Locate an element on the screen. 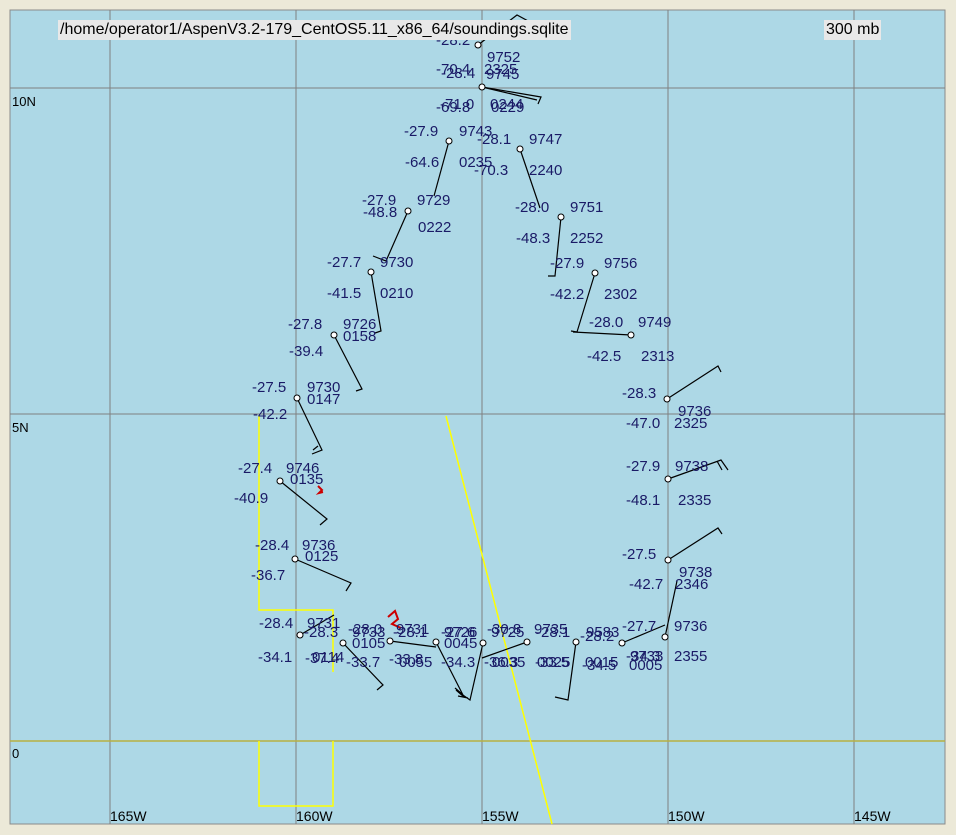  station-dew: -36.7 is located at coordinates (268, 575).